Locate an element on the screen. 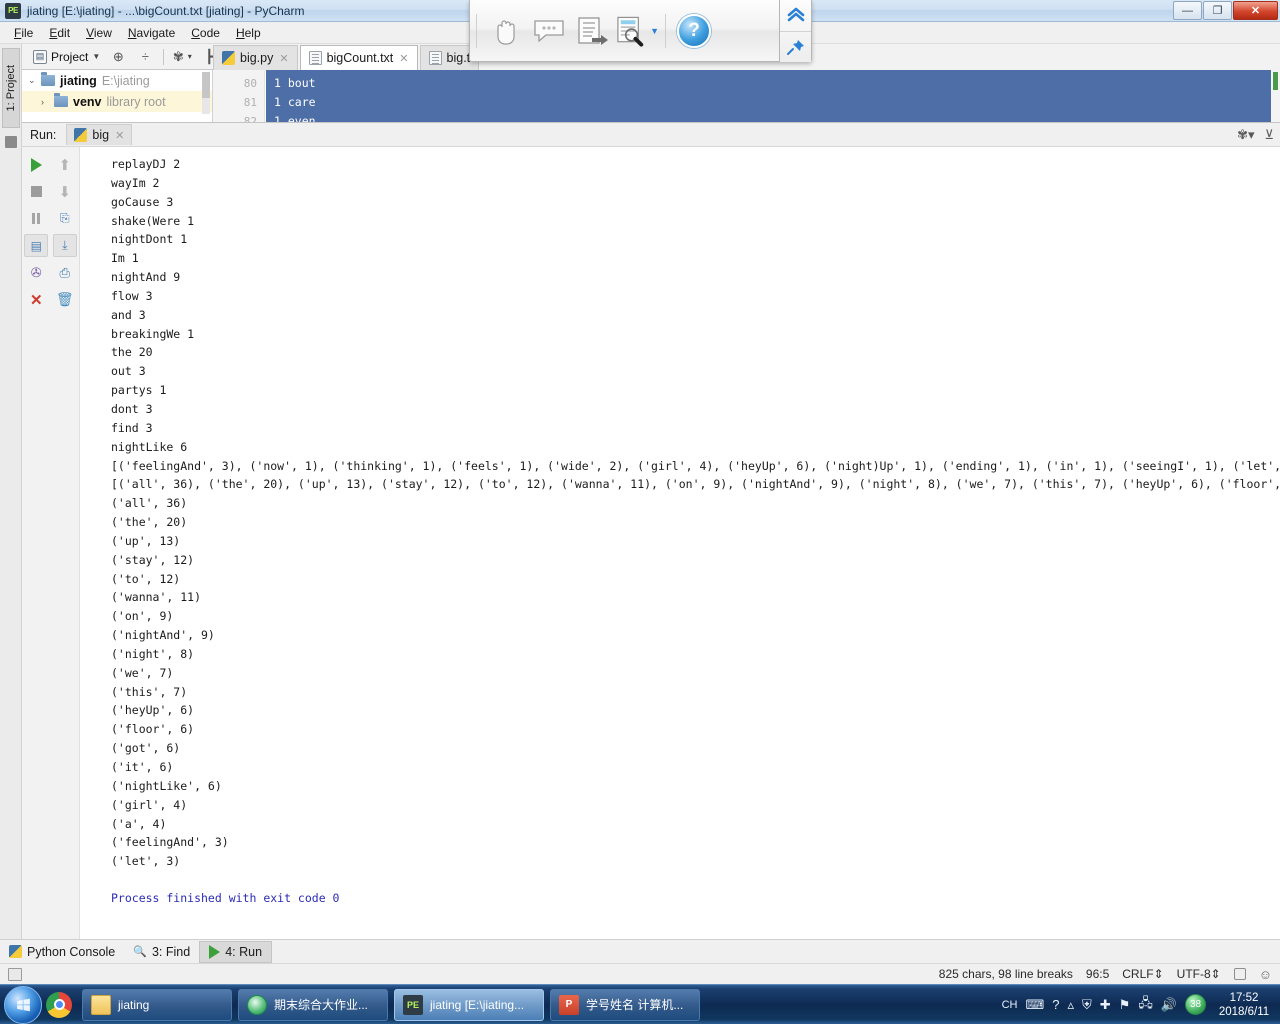  status-chars: 825 chars, 98 line breaks is located at coordinates (1005, 974).